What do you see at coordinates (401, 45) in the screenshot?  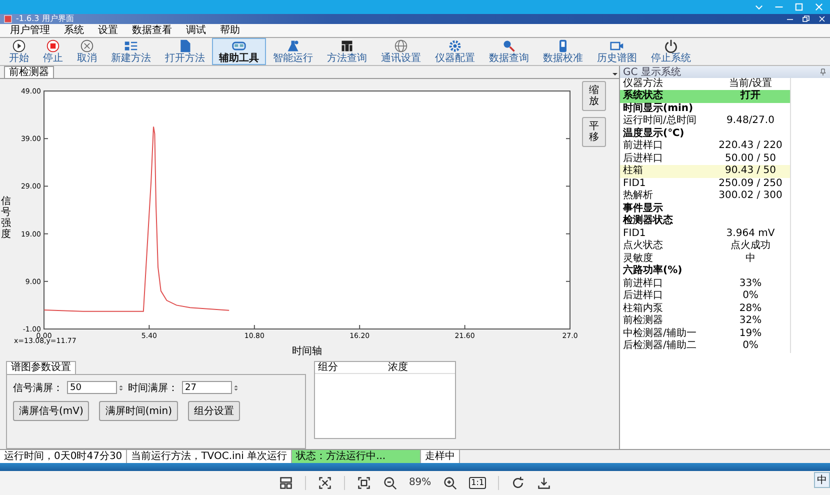 I see `globe-icon` at bounding box center [401, 45].